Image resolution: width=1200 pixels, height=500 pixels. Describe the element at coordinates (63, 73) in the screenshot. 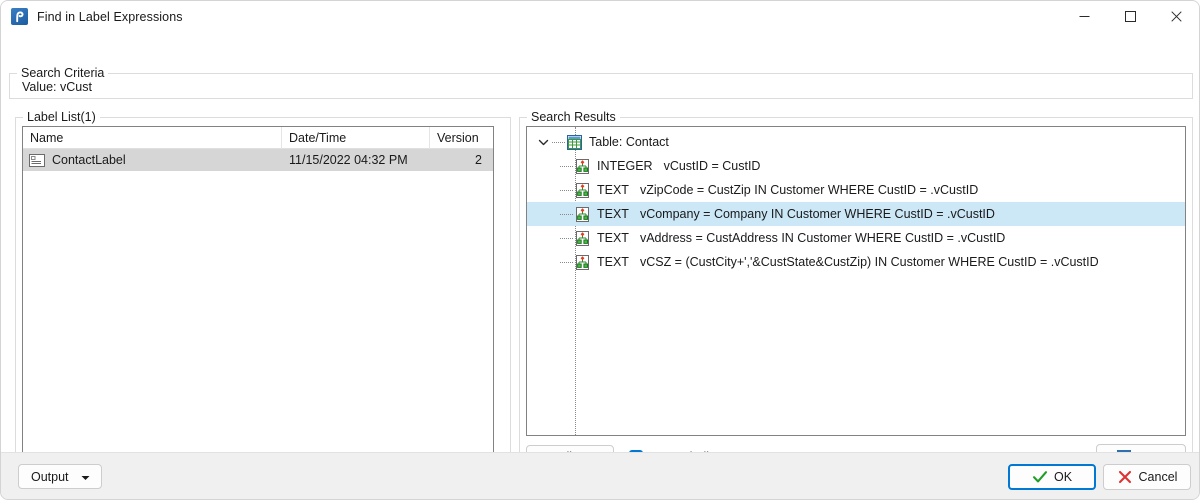

I see `search-criteria-legend: Search Criteria` at that location.